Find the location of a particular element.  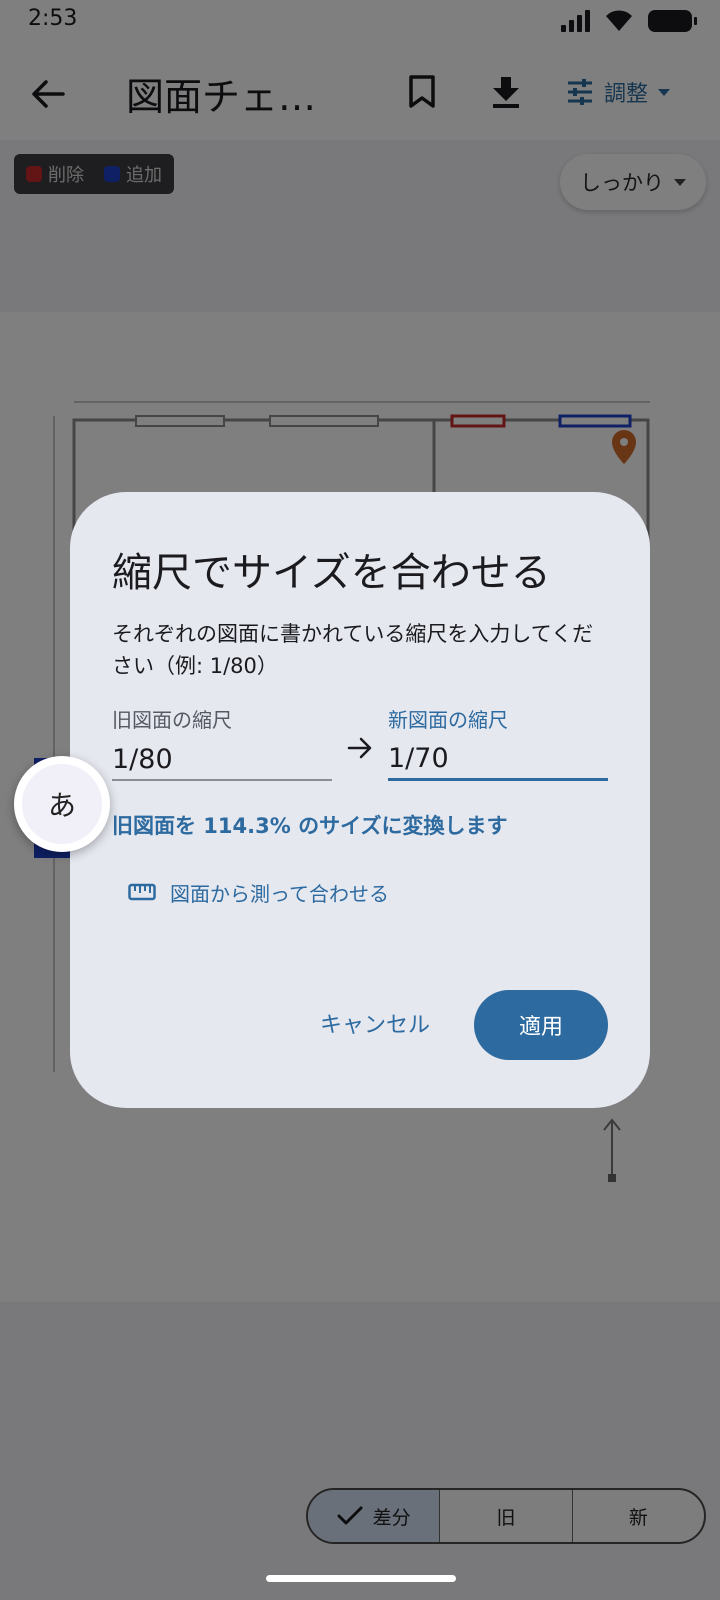

cancel-button: キャンセル is located at coordinates (375, 1023).